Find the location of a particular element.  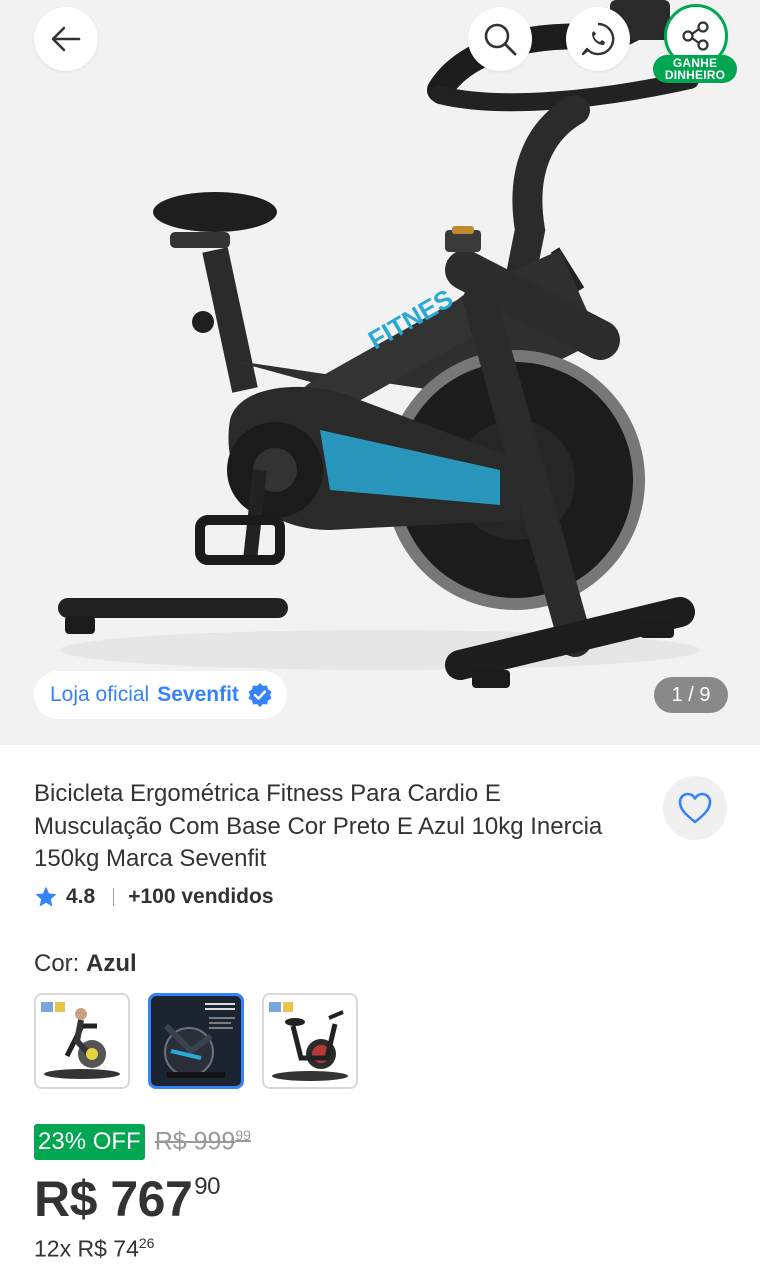

store-prefix: Loja oficial is located at coordinates (100, 694).